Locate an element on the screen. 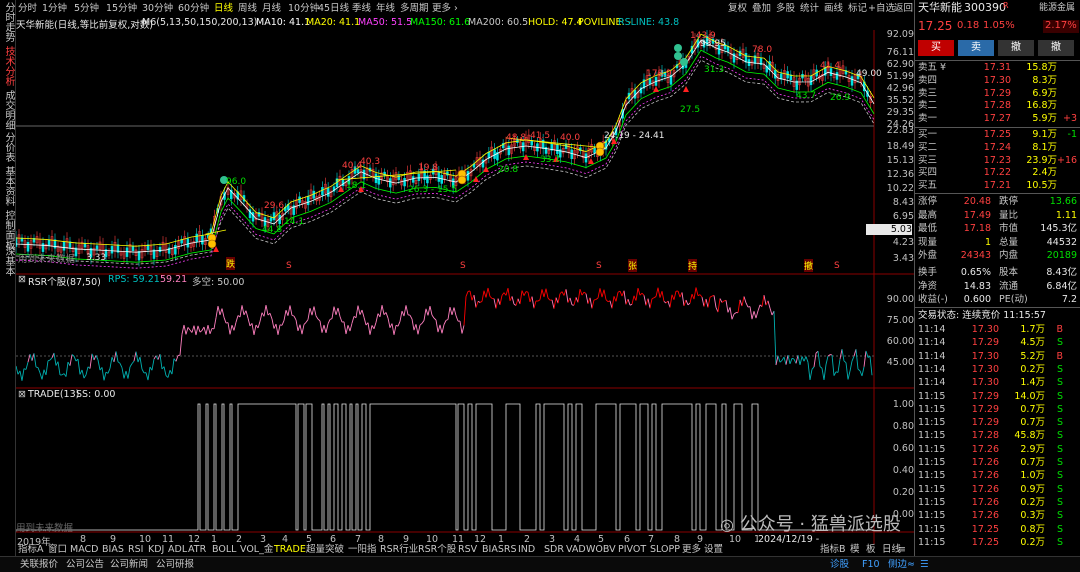 The image size is (1080, 572). indicator-tab-right: 指标B is located at coordinates (833, 550).